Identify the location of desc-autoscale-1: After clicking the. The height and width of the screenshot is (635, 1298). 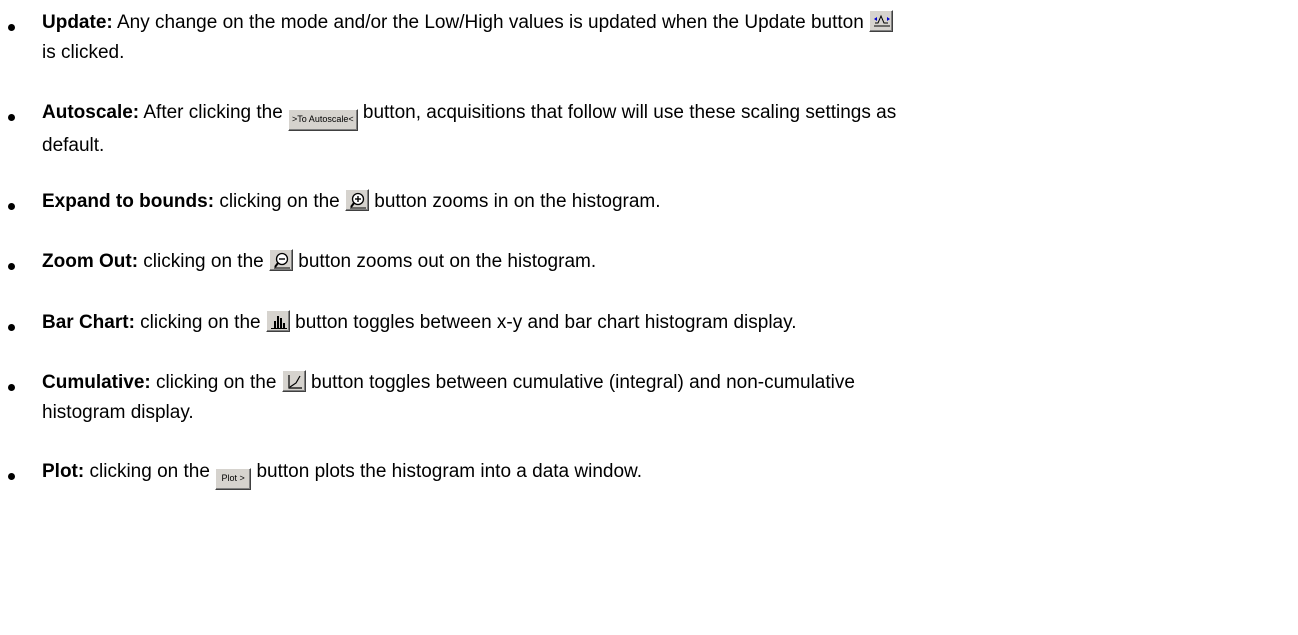
(214, 112).